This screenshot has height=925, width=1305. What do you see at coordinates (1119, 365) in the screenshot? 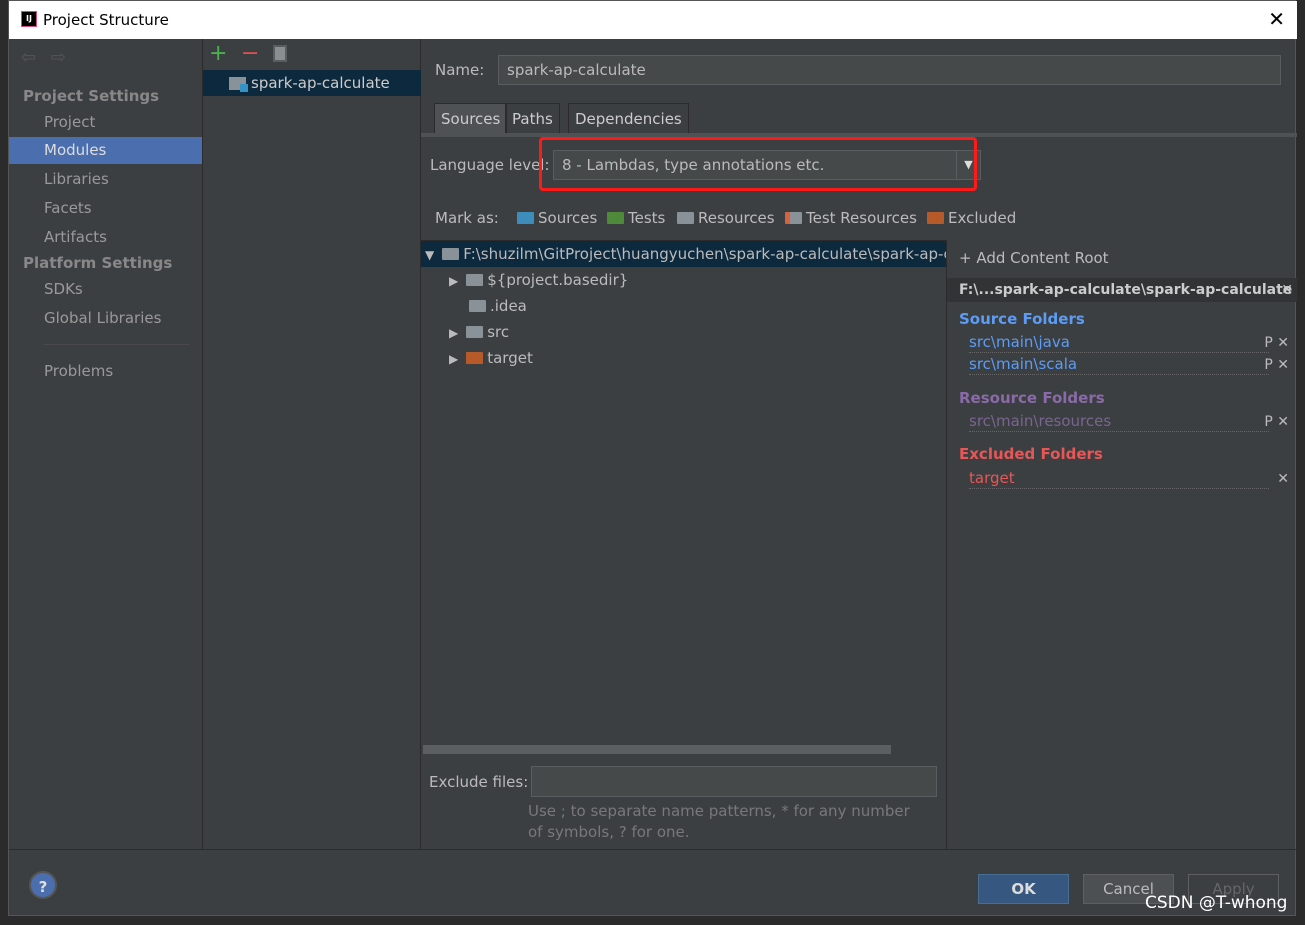
I see `source-folder: src\main\scala` at bounding box center [1119, 365].